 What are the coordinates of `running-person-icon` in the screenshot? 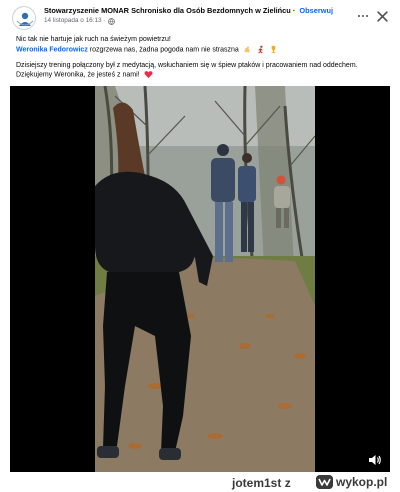 It's located at (260, 49).